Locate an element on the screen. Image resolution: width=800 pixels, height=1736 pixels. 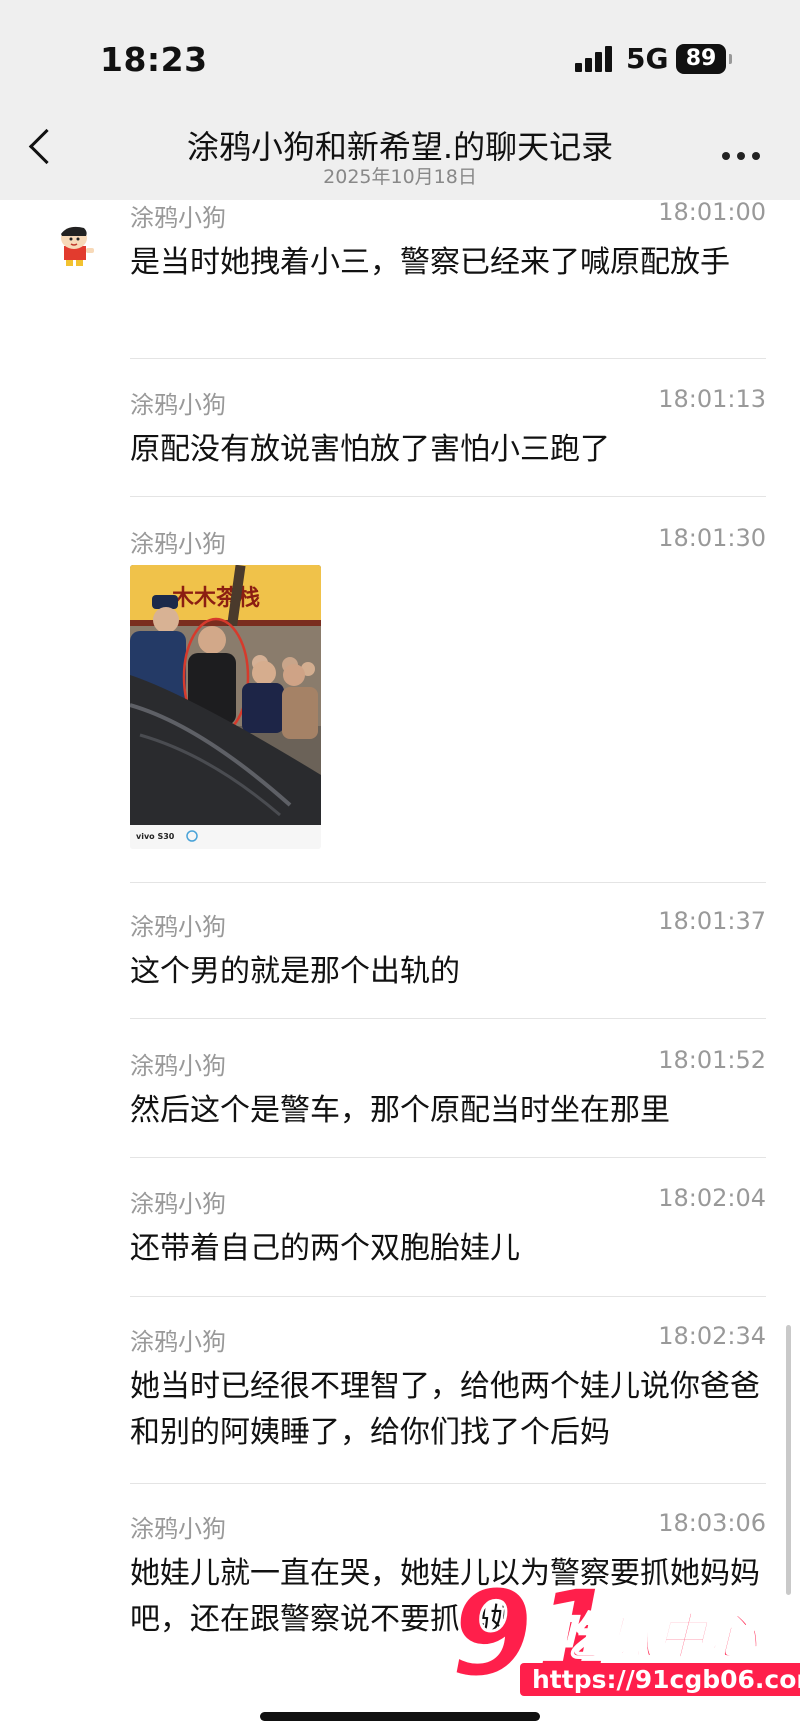
status-time: 18:23 is located at coordinates (154, 59).